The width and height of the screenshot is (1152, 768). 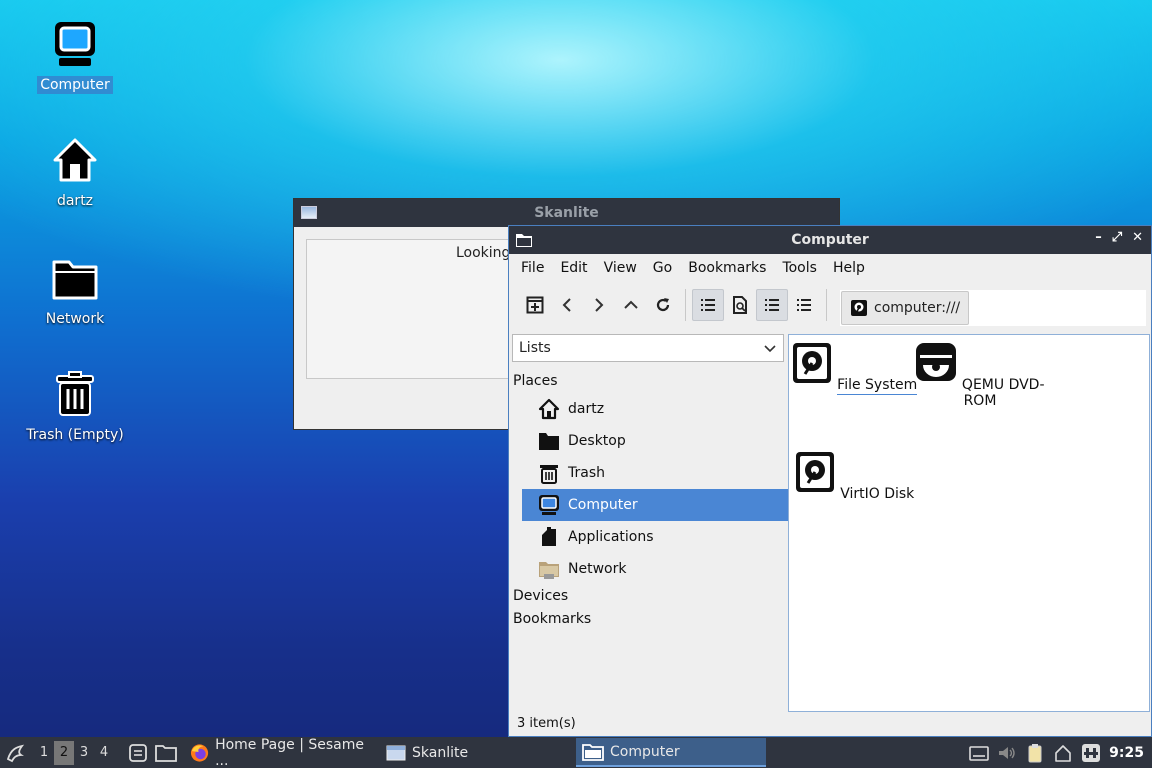 I want to click on maximize-button: ⤢, so click(x=1117, y=237).